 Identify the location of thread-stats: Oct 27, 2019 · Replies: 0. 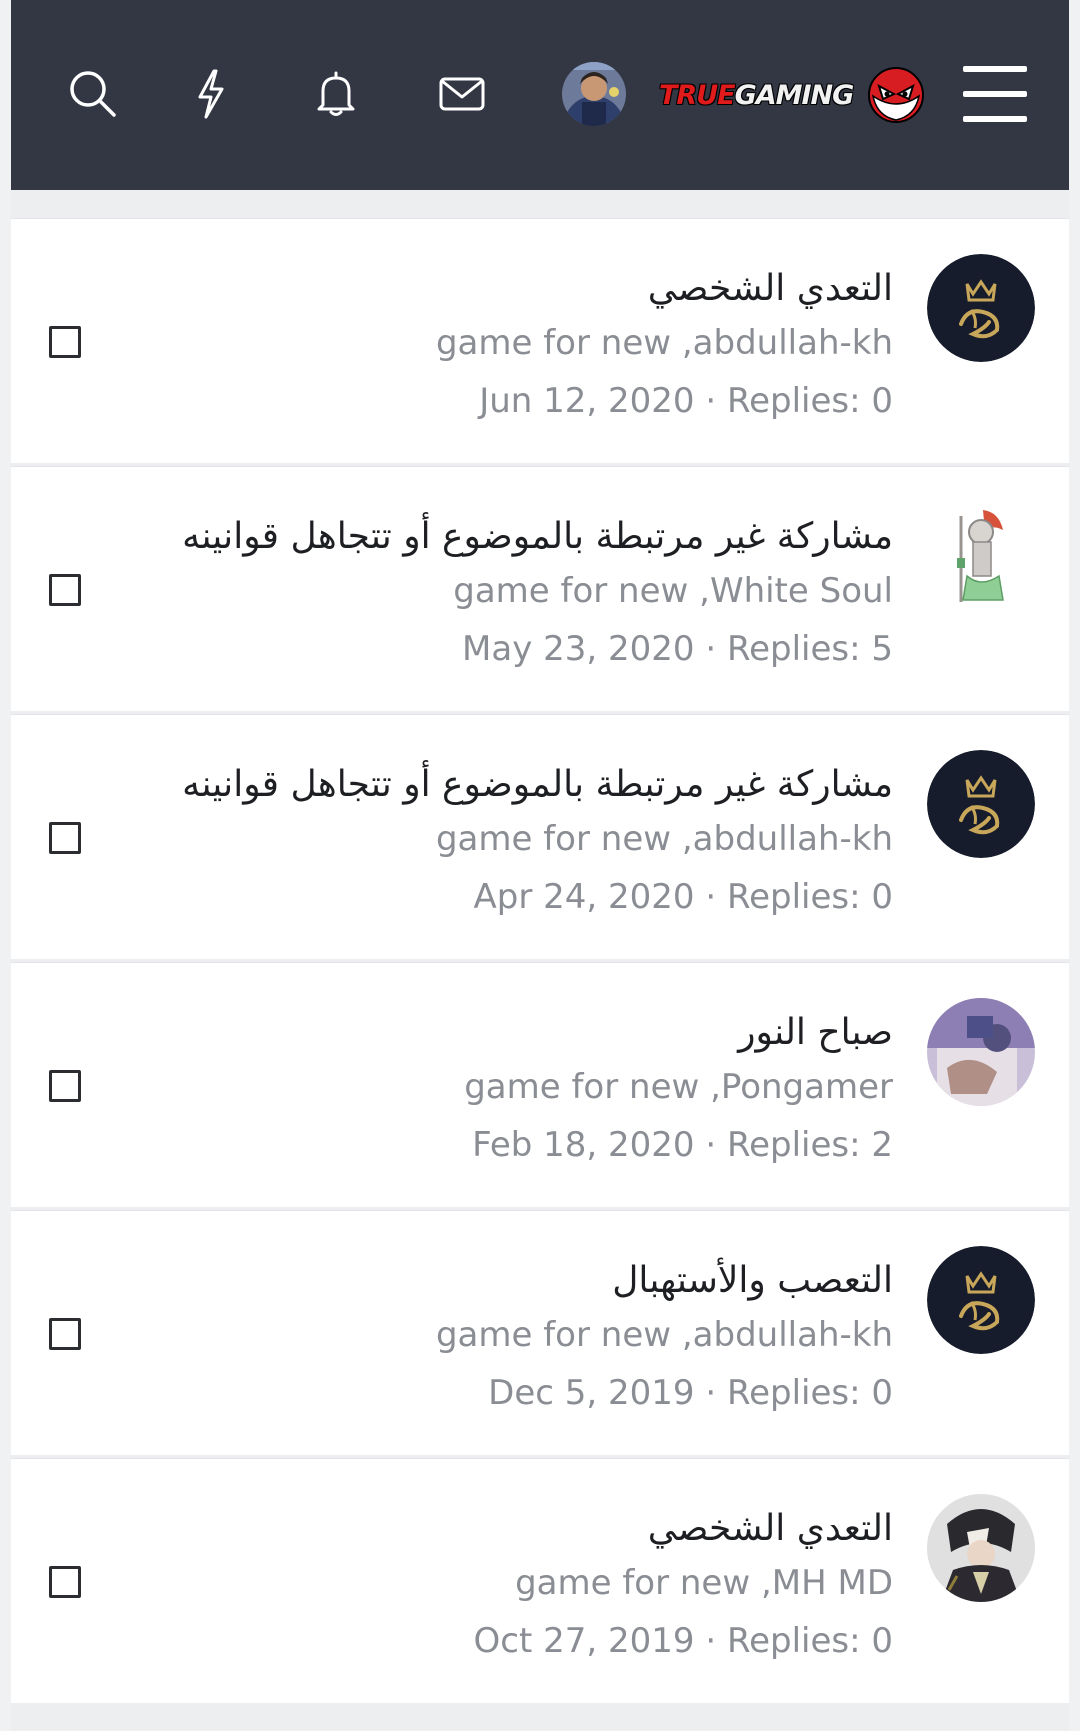
(683, 1641).